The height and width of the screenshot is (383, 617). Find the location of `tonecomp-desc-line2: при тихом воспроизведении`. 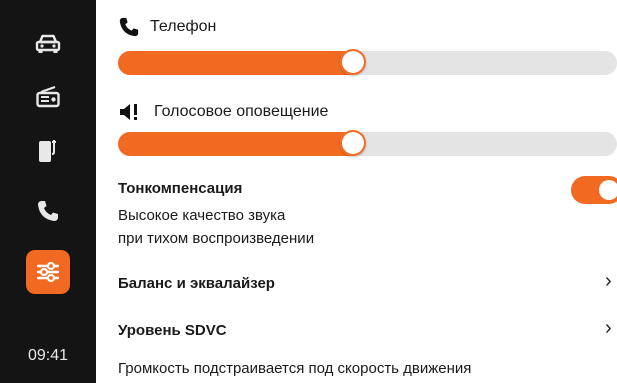

tonecomp-desc-line2: при тихом воспроизведении is located at coordinates (216, 238).